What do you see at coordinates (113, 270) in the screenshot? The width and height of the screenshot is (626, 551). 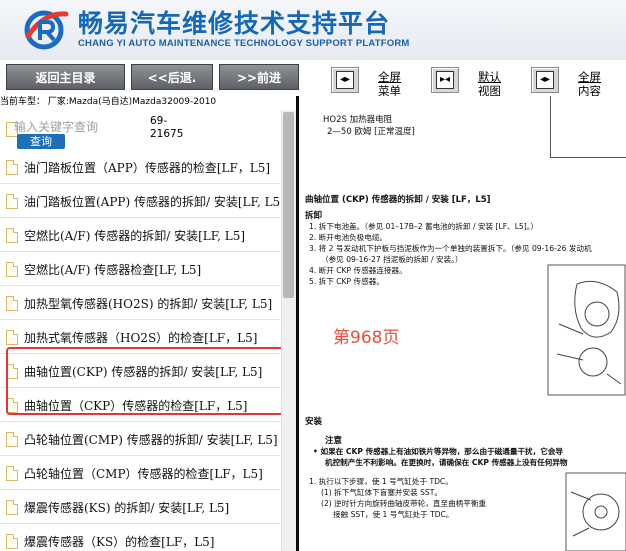 I see `list-item-label: 空燃比(A/F) 传感器检查[LF, L5]` at bounding box center [113, 270].